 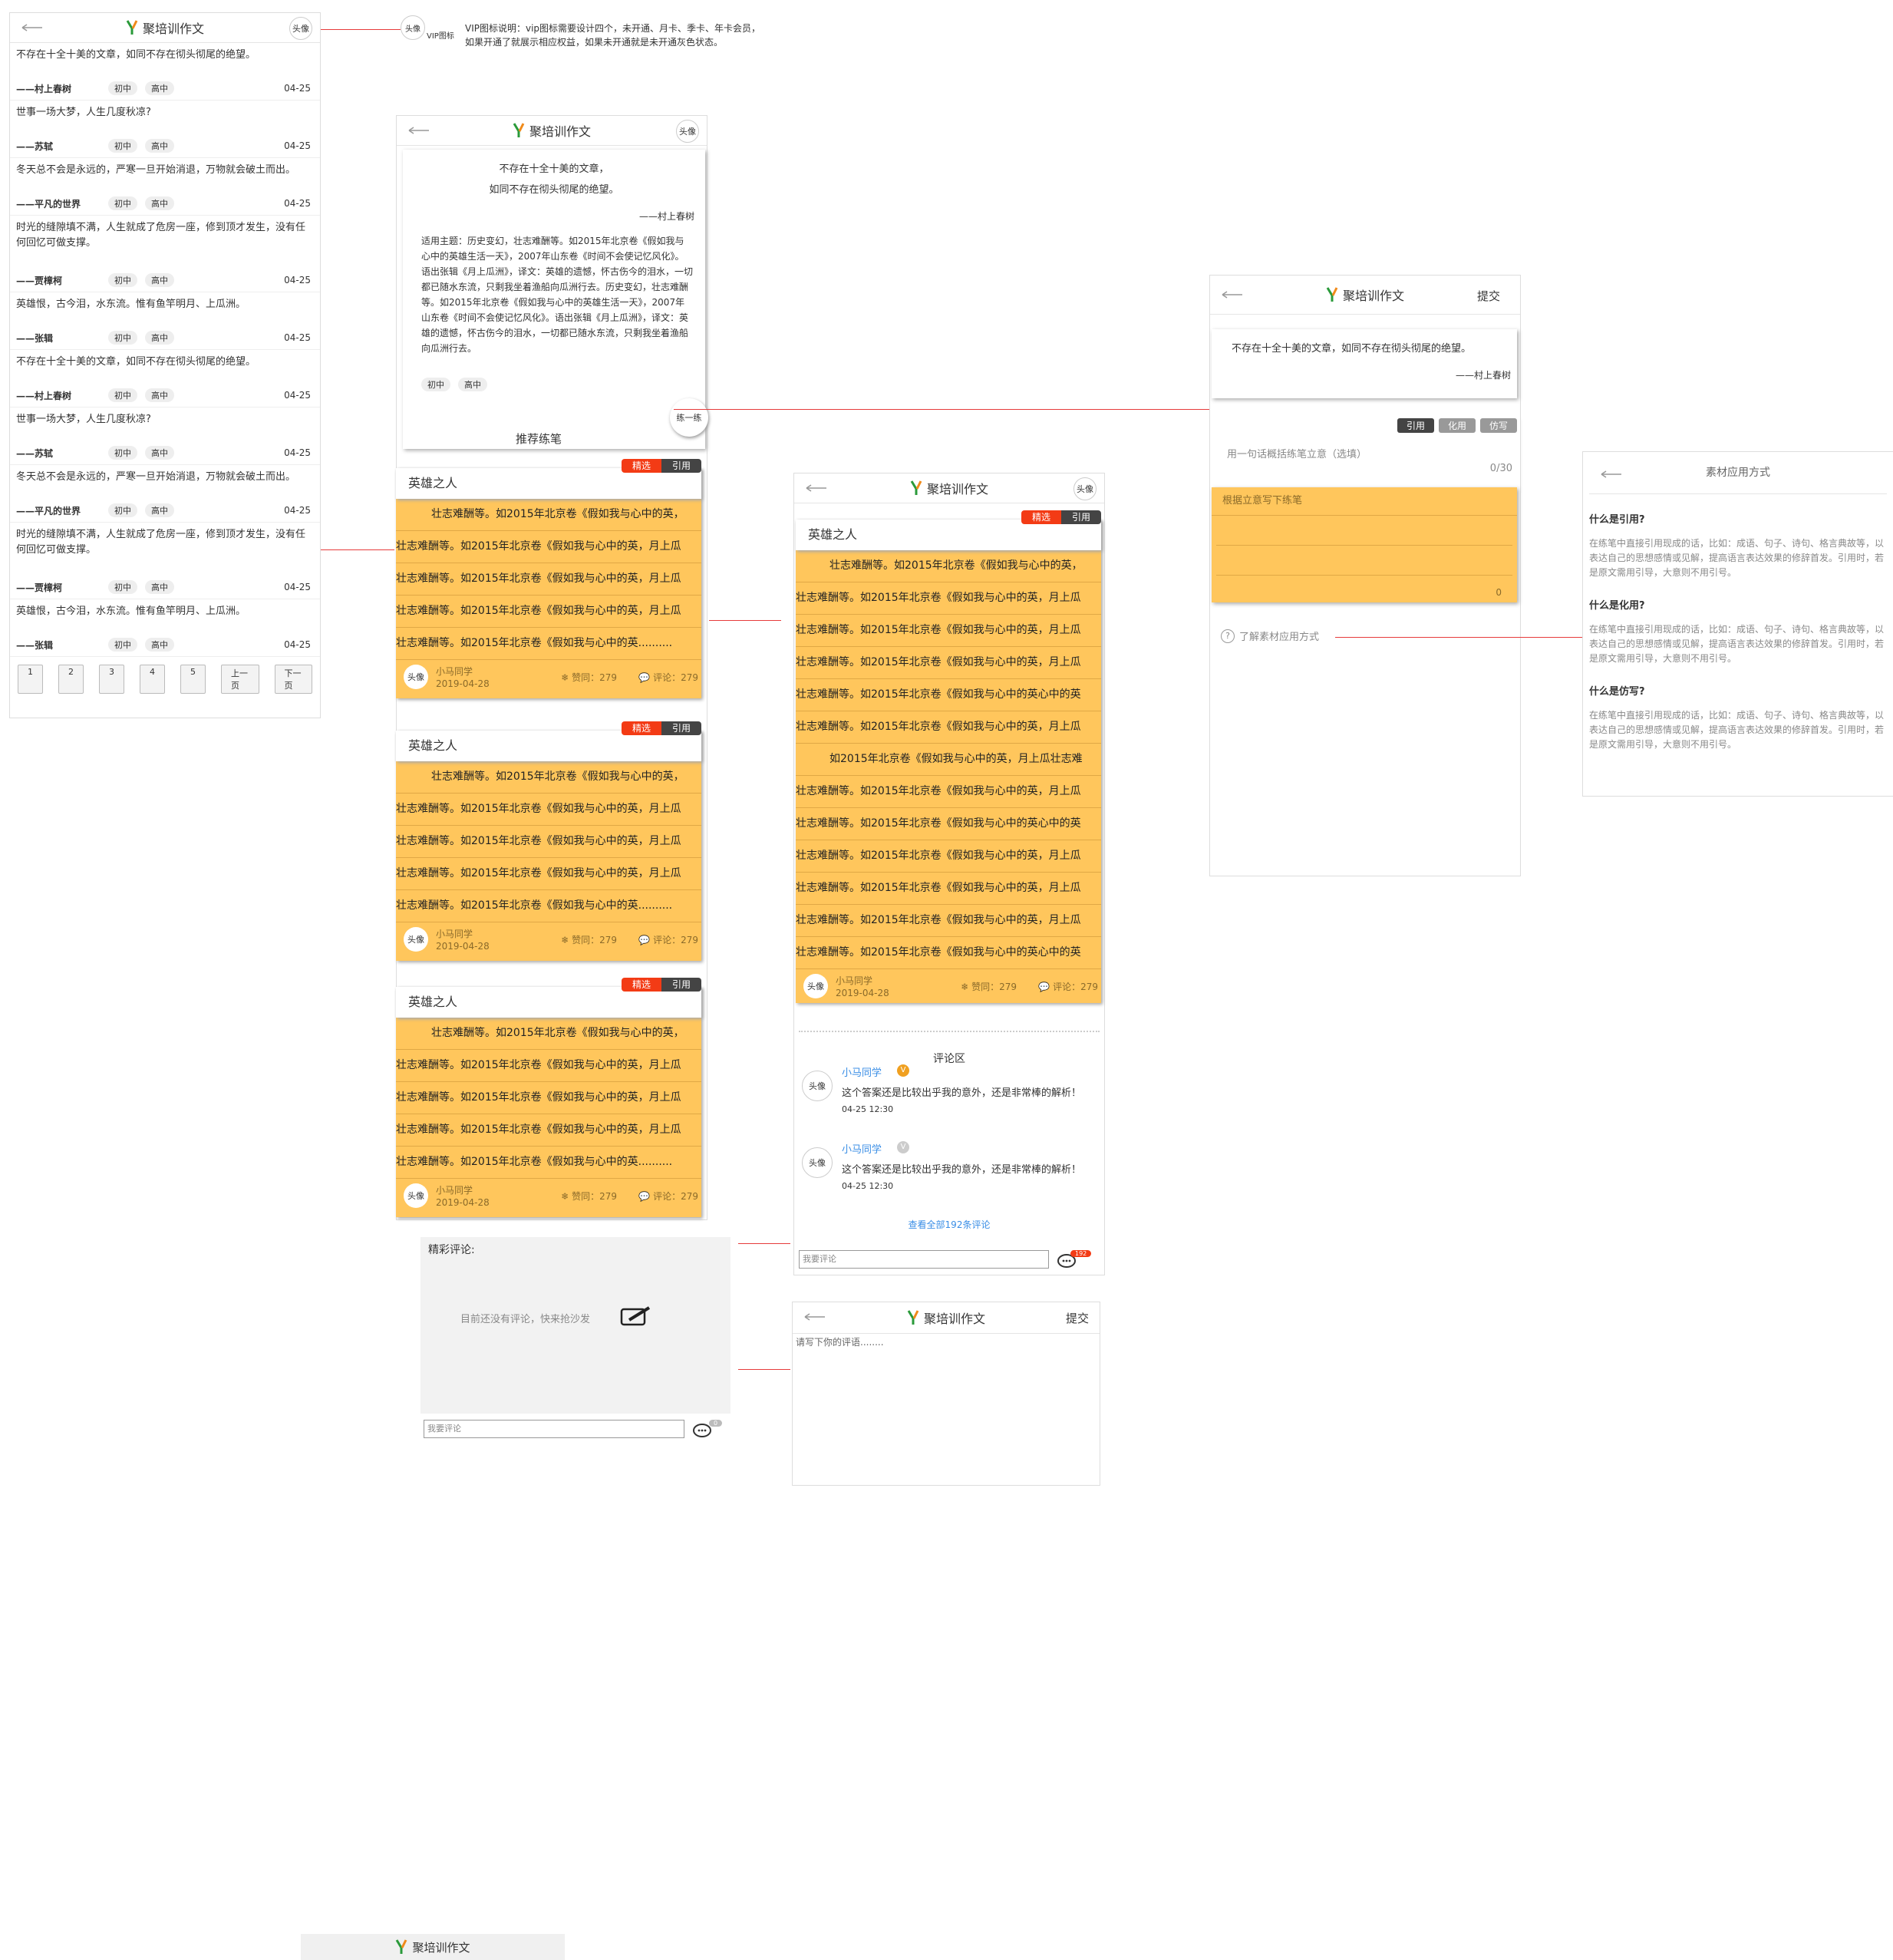 I want to click on page-button: 5, so click(x=193, y=679).